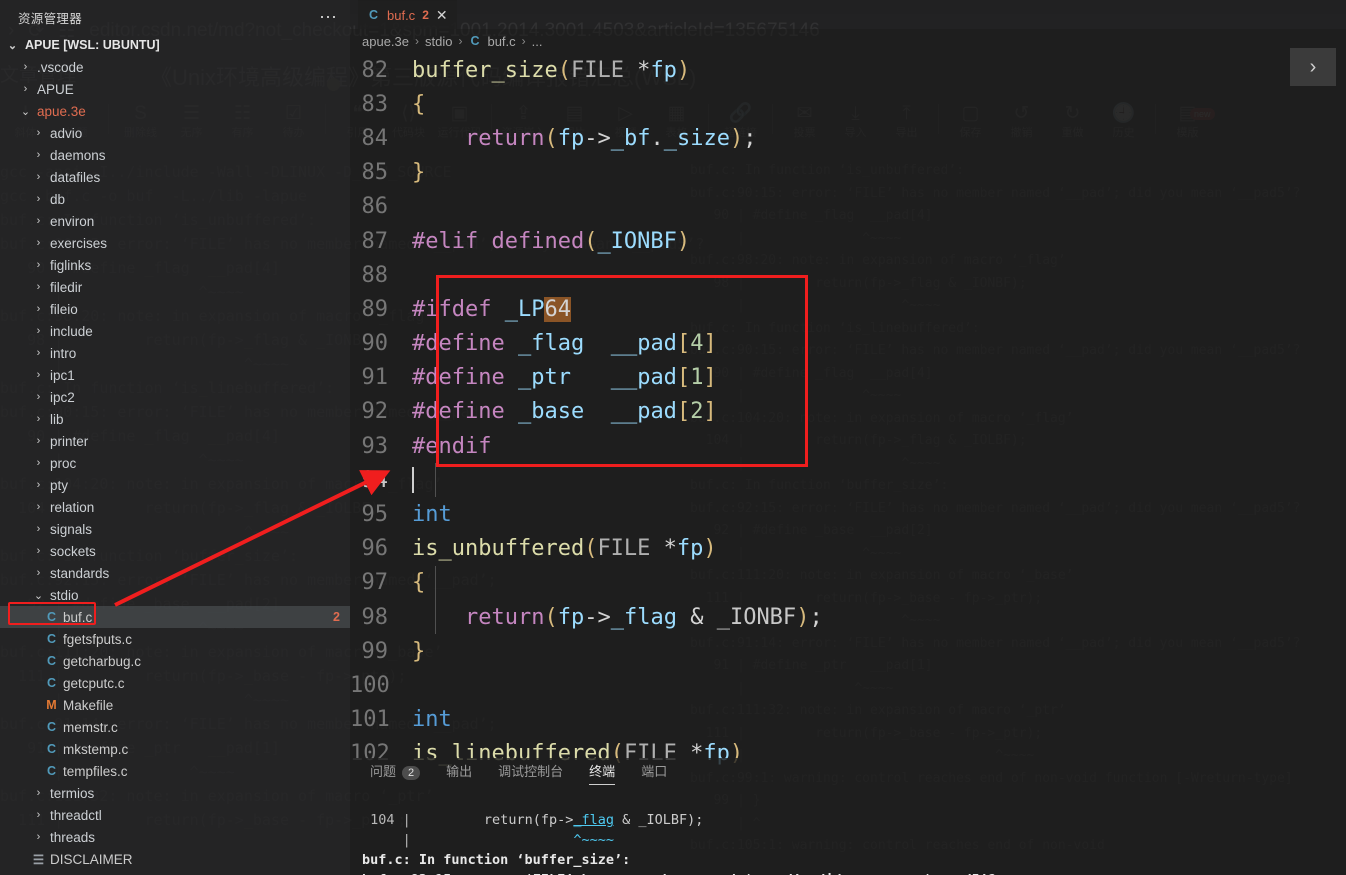  What do you see at coordinates (60, 67) in the screenshot?
I see `sidebar-item-label: .vscode` at bounding box center [60, 67].